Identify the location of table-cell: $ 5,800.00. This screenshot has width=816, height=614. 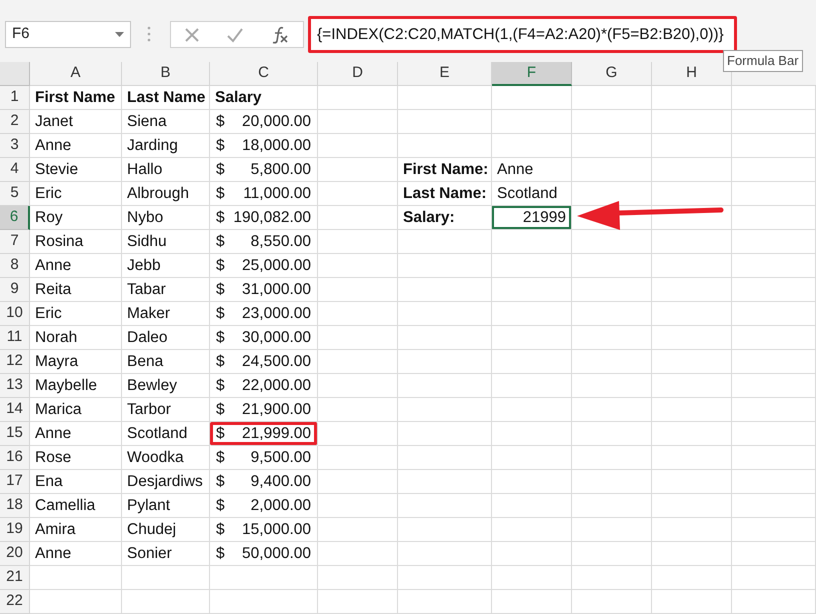
(264, 170).